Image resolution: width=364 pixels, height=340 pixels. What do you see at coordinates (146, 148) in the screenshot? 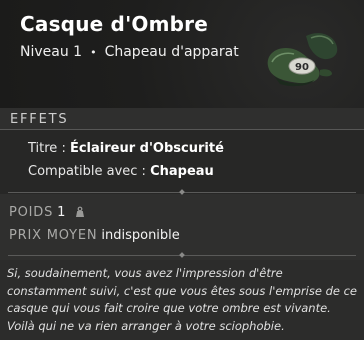
I see `effect-title-value: Éclaireur d'Obscurité` at bounding box center [146, 148].